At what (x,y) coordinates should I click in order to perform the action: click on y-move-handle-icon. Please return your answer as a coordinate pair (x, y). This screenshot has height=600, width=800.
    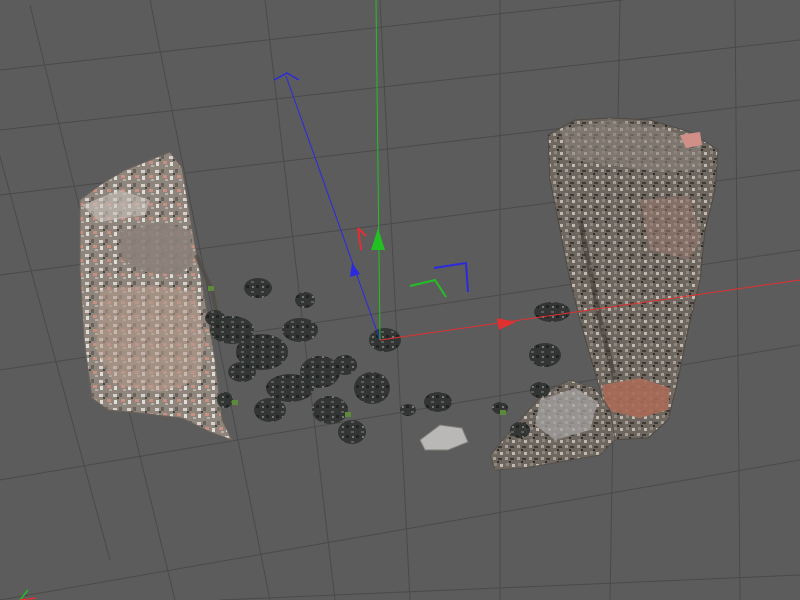
    Looking at the image, I should click on (378, 239).